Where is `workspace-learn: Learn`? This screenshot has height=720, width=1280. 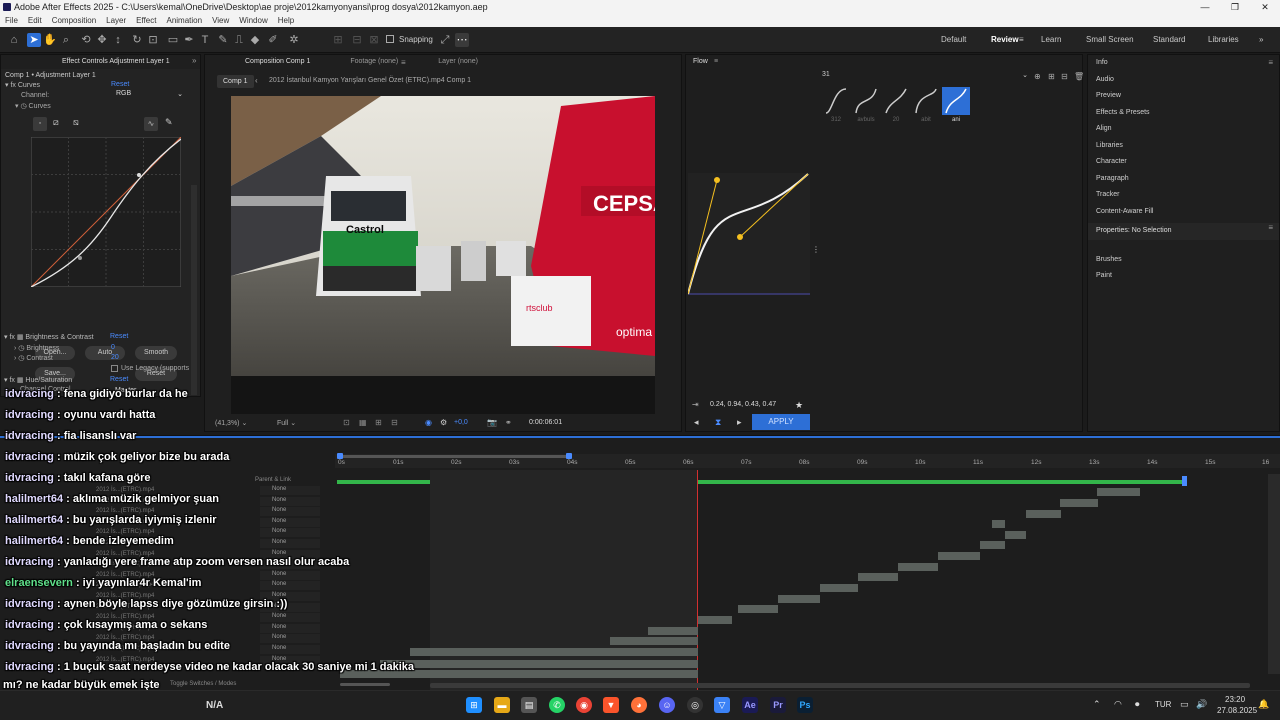
workspace-learn: Learn is located at coordinates (1051, 39).